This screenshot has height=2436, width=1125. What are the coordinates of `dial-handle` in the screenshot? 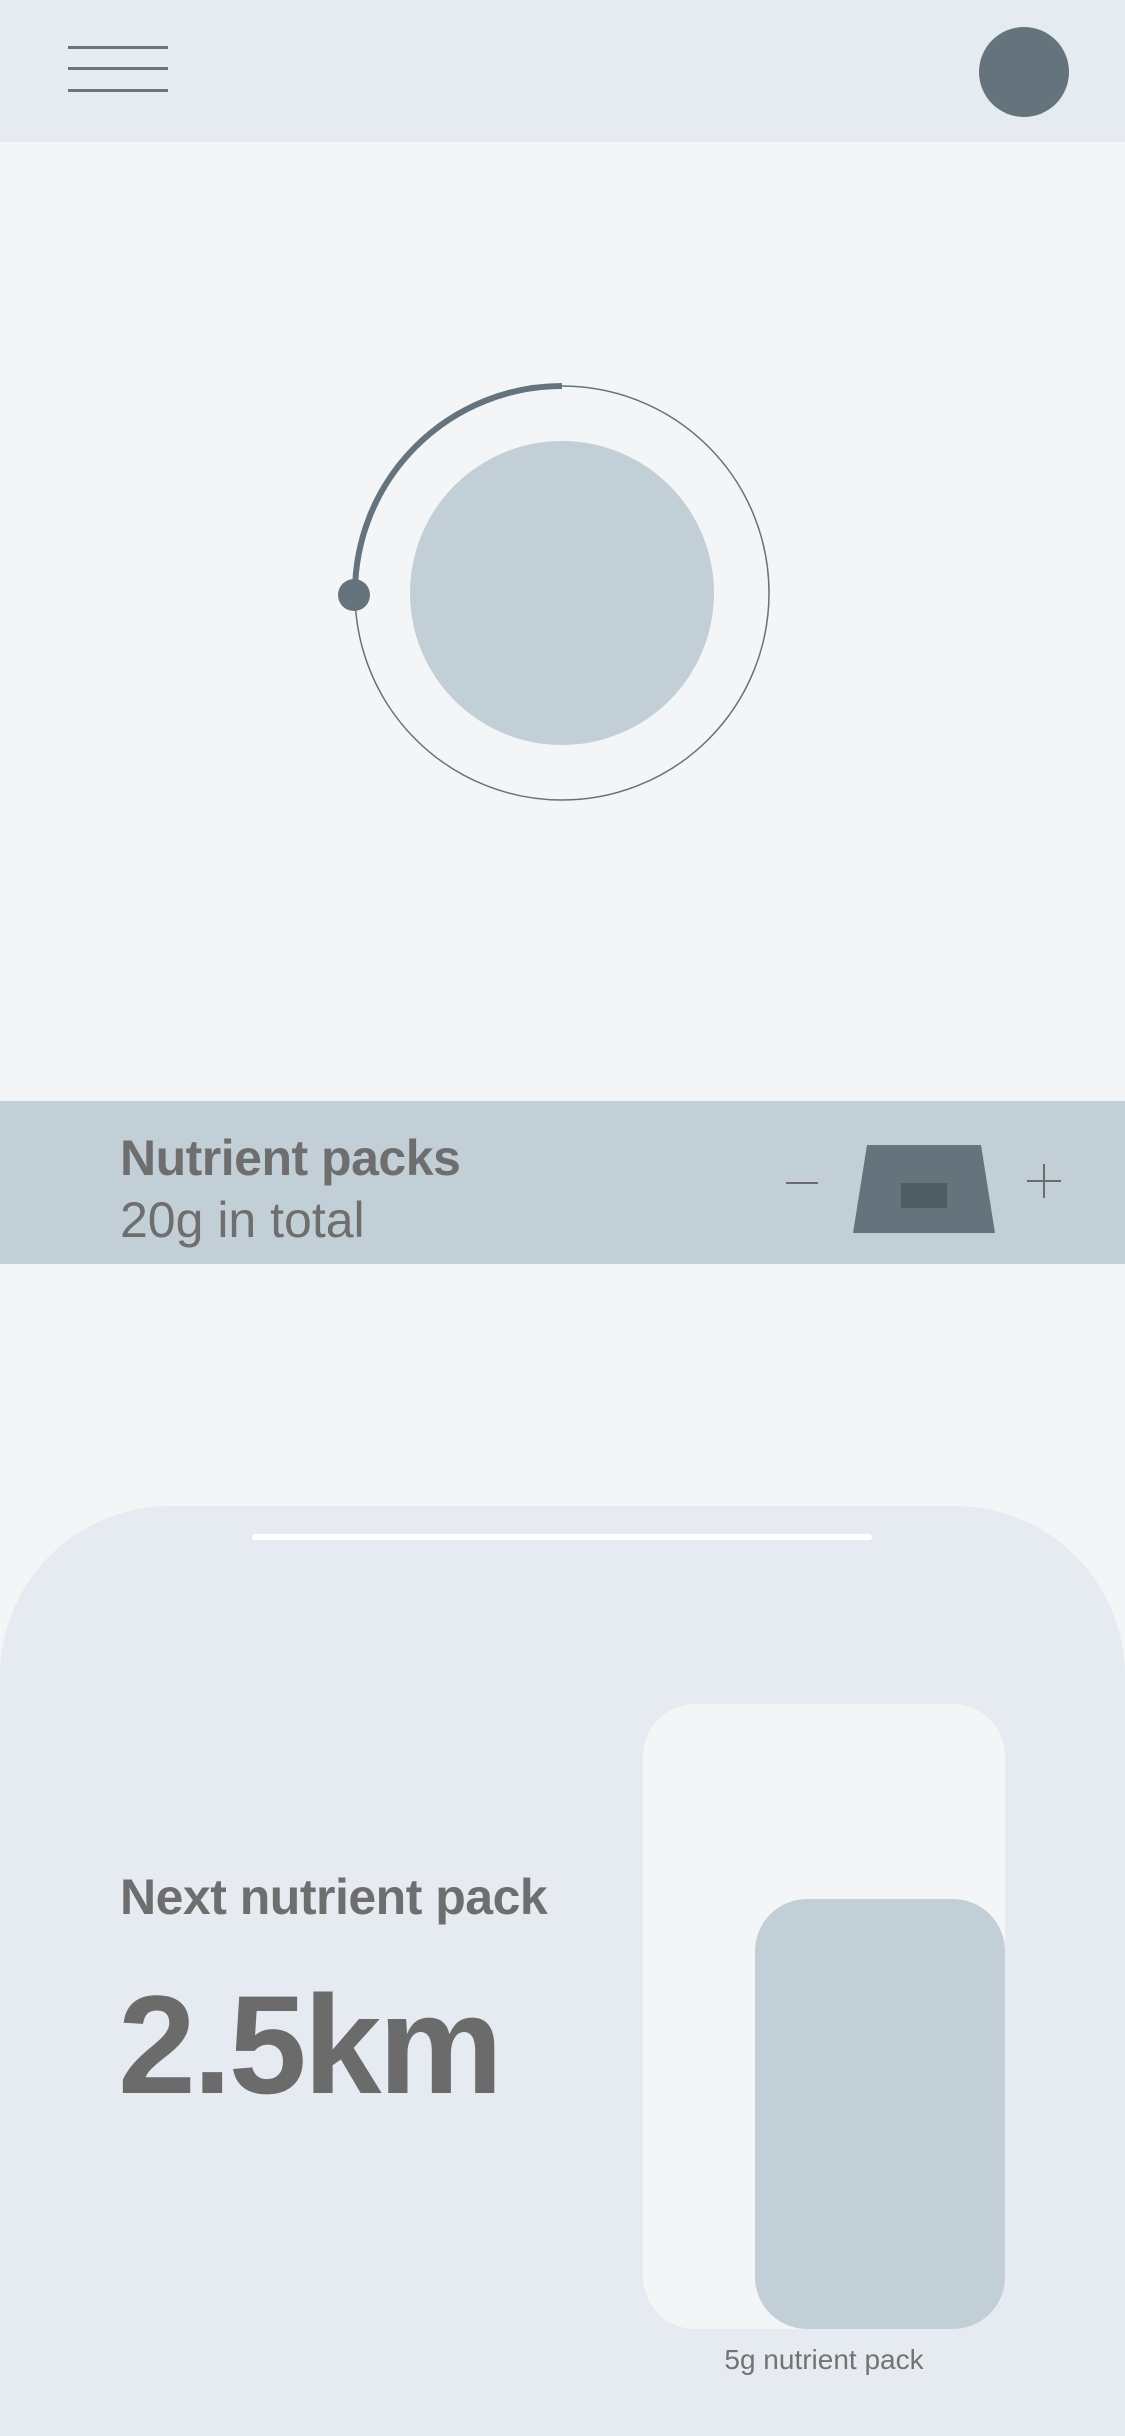 It's located at (354, 595).